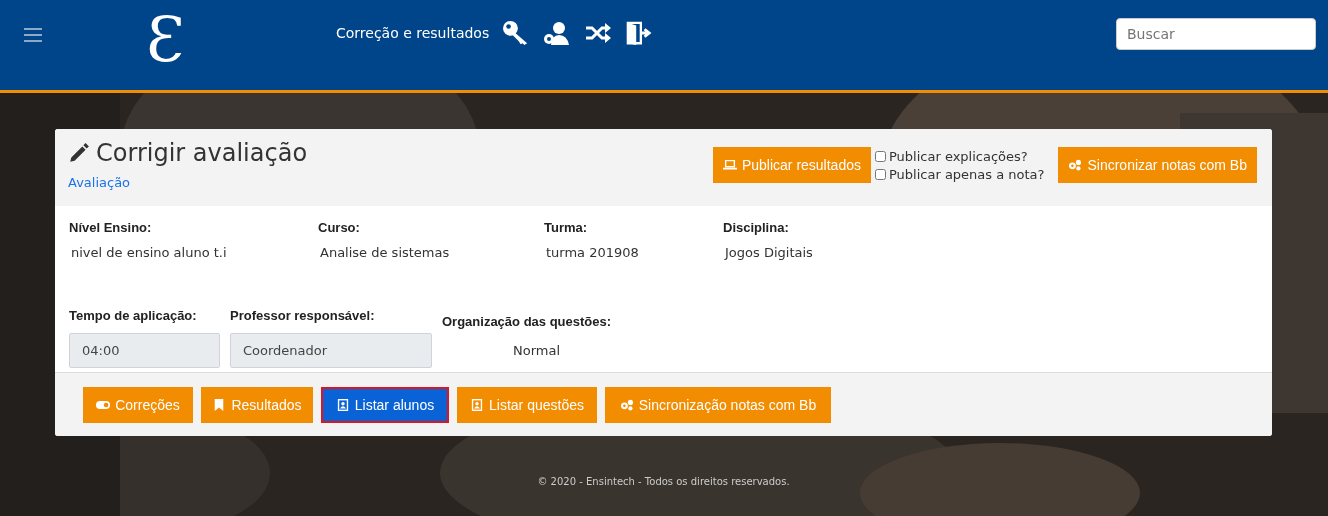 This screenshot has height=516, width=1328. What do you see at coordinates (557, 33) in the screenshot?
I see `user-gear-icon` at bounding box center [557, 33].